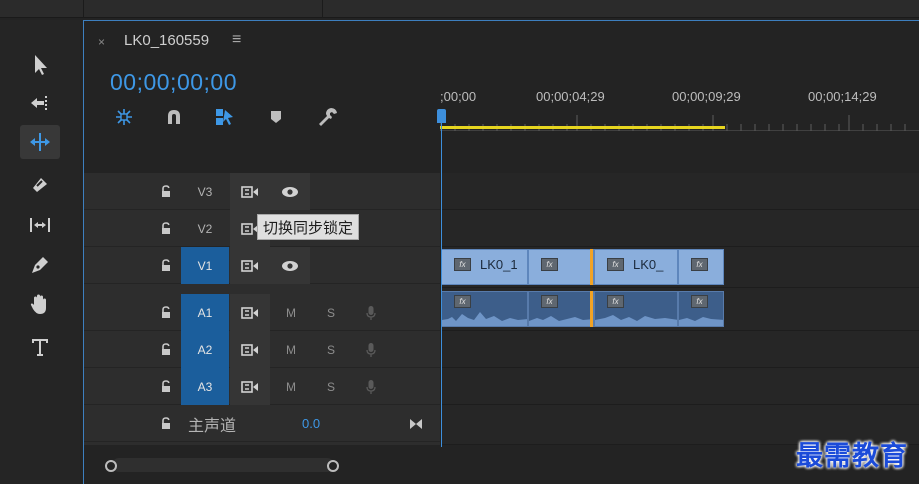  Describe the element at coordinates (40, 185) in the screenshot. I see `razor-tool` at that location.